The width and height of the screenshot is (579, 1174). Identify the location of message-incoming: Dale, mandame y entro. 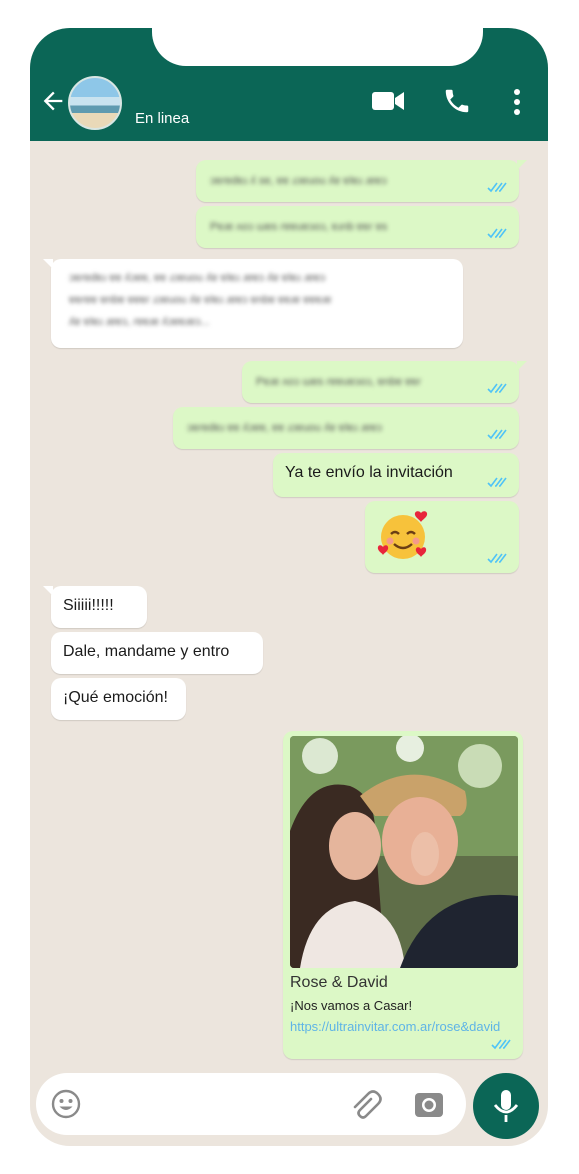
(157, 653).